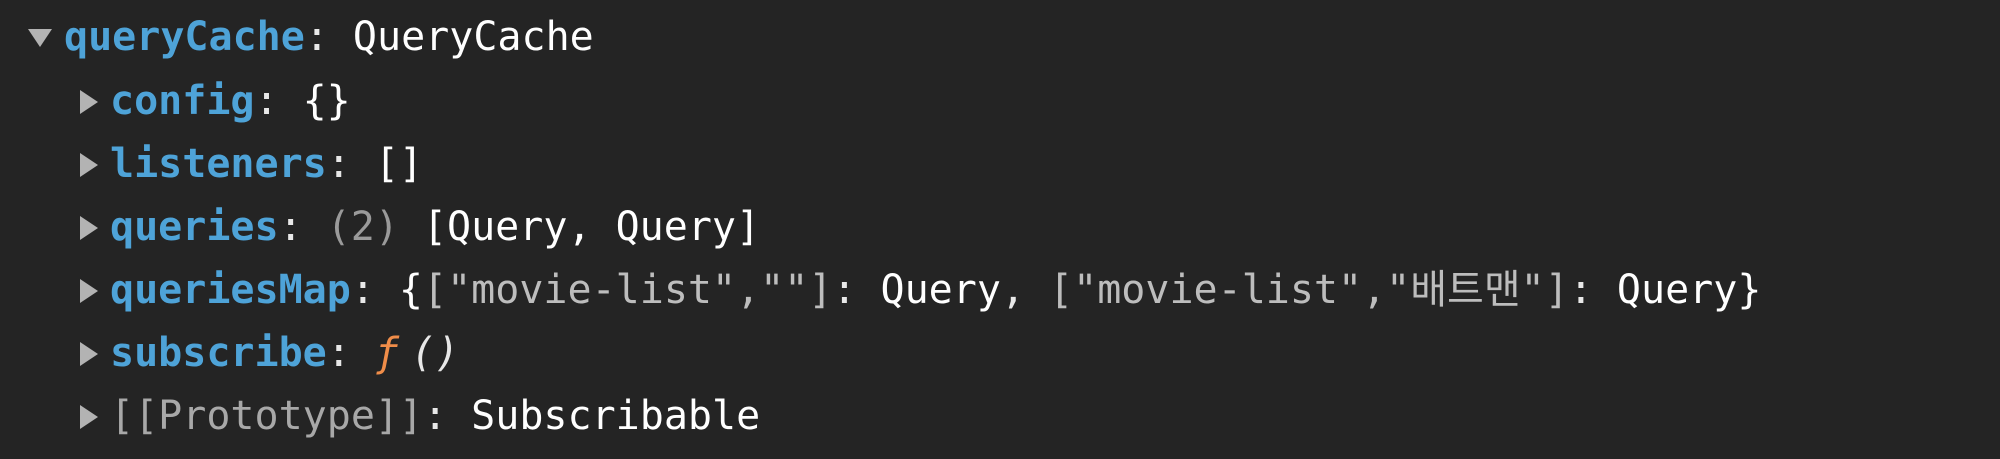 The width and height of the screenshot is (2000, 459). Describe the element at coordinates (218, 353) in the screenshot. I see `property-key: subscribe` at that location.